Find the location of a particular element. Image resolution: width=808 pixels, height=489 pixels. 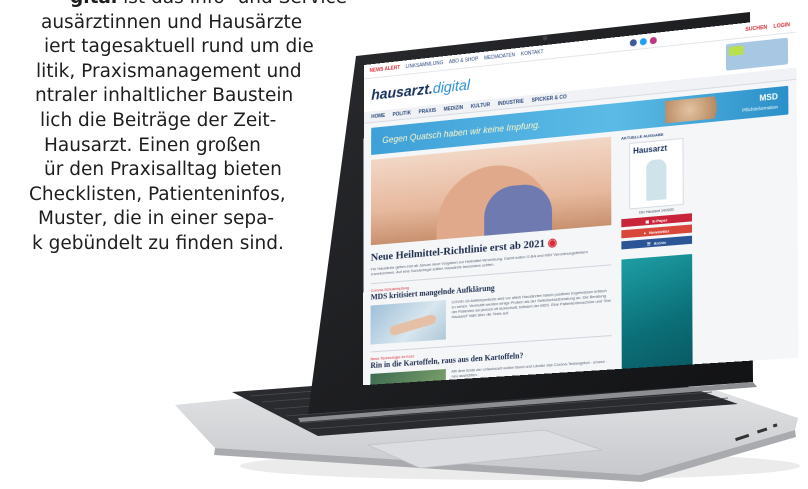

archive-button: ☰ Archiv is located at coordinates (657, 242).